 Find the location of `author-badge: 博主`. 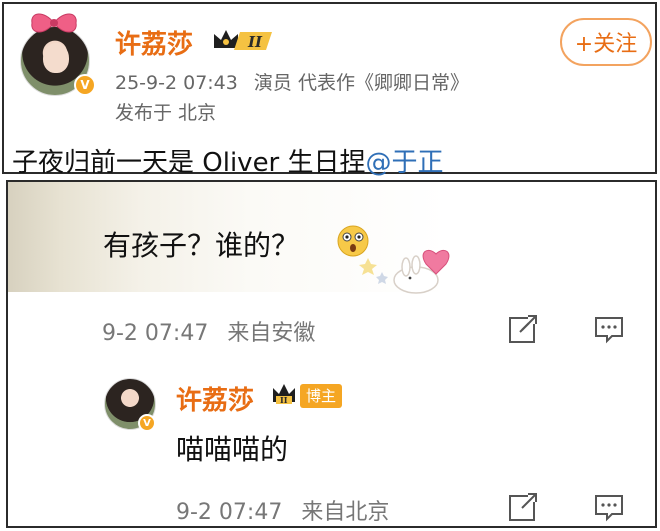

author-badge: 博主 is located at coordinates (321, 396).